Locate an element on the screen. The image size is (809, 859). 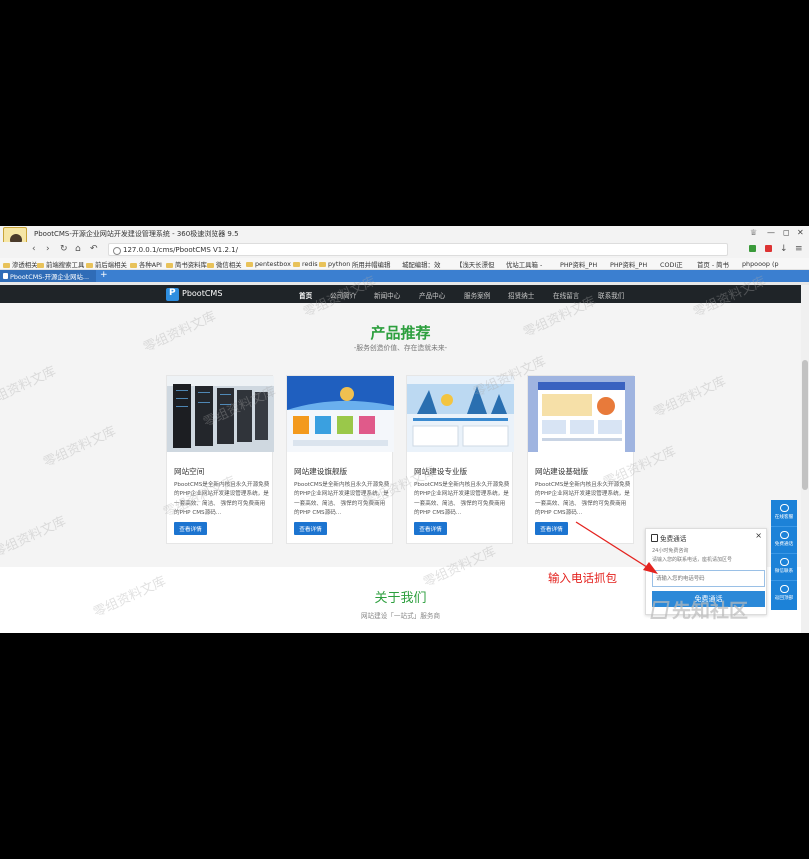
bookmark-item: 所用并帽编辑 is located at coordinates (371, 264).